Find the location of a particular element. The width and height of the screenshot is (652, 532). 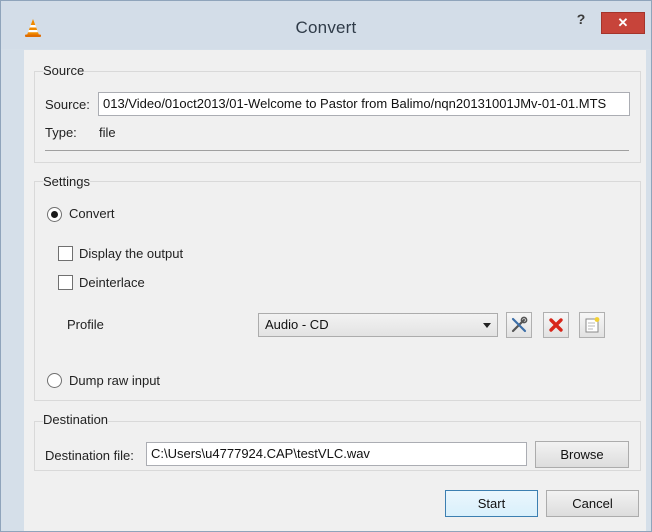

profile-dropdown: Audio - CD is located at coordinates (378, 325).